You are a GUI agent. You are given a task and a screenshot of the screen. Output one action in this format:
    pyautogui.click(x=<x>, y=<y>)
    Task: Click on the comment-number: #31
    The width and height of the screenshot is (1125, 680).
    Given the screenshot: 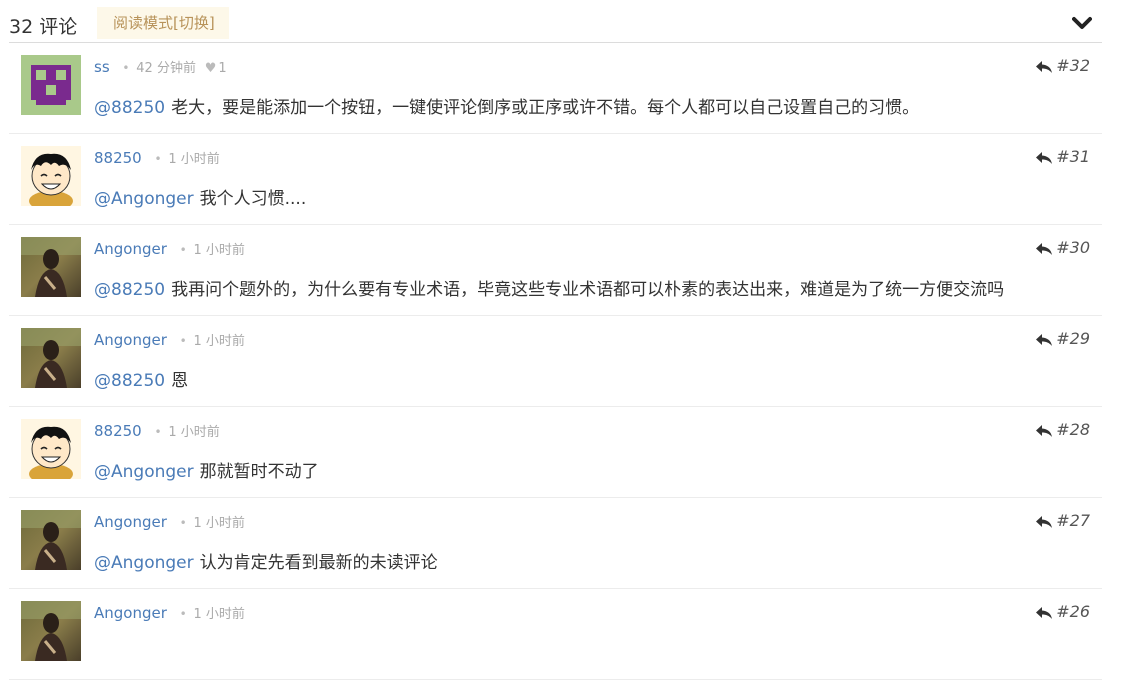 What is the action you would take?
    pyautogui.click(x=1073, y=156)
    